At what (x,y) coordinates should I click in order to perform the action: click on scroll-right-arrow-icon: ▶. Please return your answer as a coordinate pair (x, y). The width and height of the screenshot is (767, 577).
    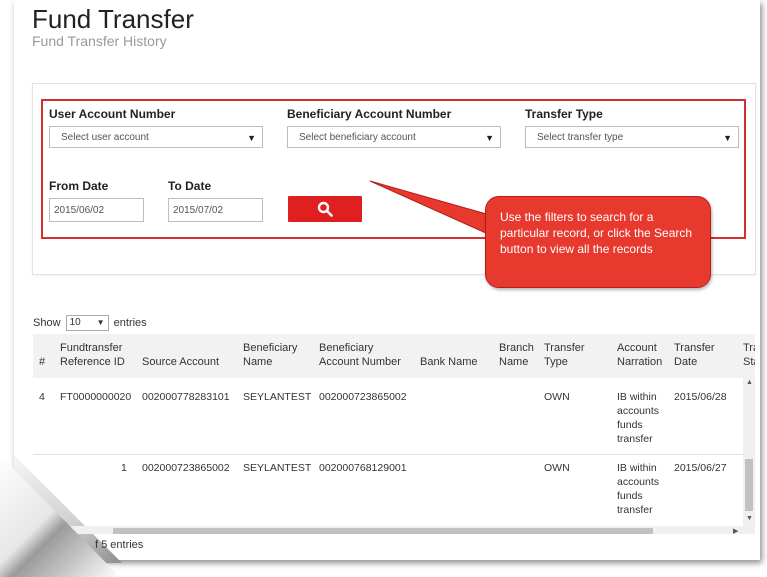
    Looking at the image, I should click on (735, 530).